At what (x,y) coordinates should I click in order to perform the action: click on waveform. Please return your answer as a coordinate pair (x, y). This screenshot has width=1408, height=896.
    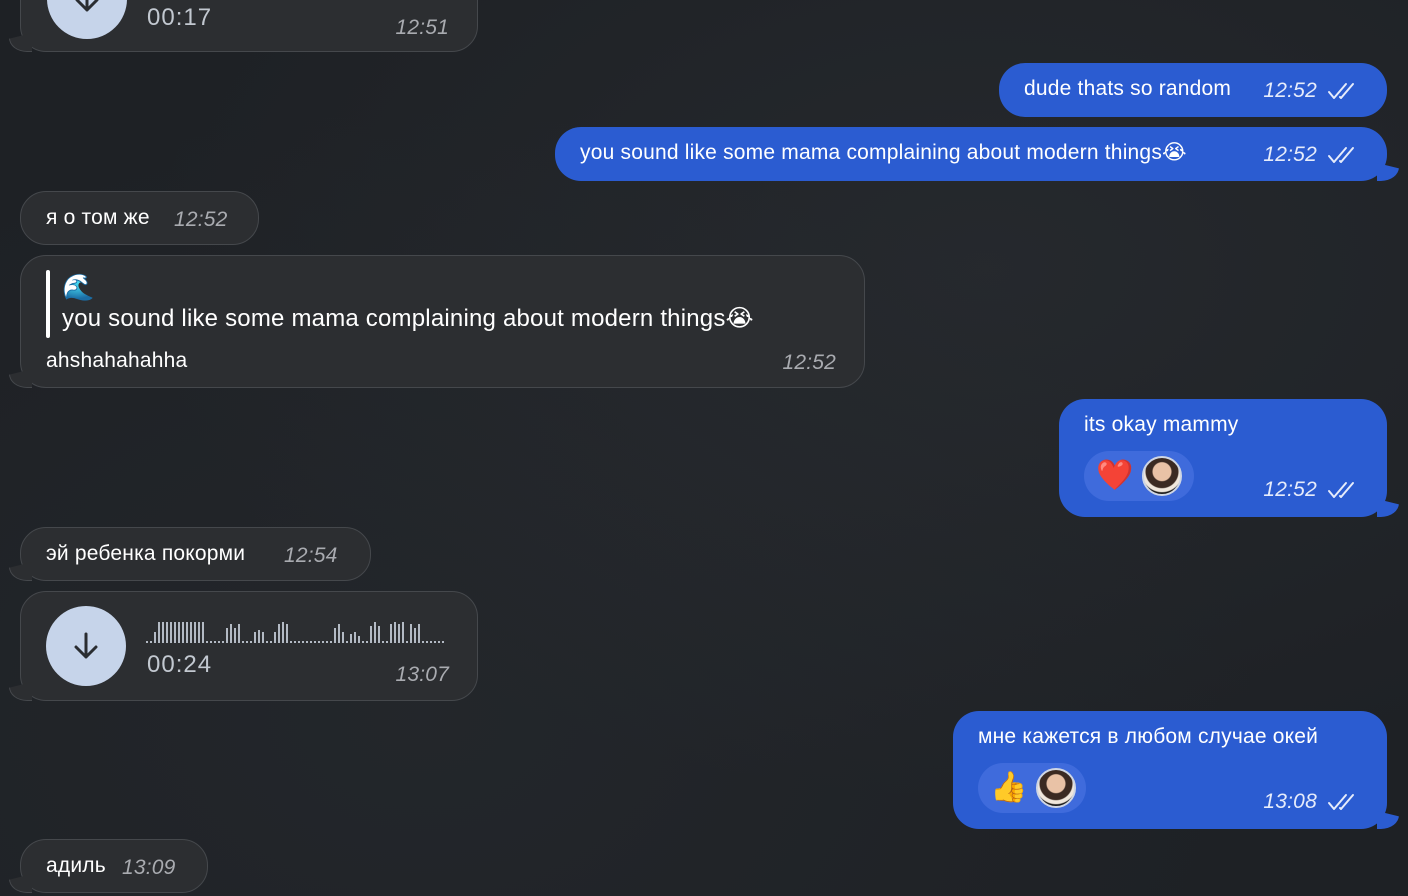
    Looking at the image, I should click on (295, 632).